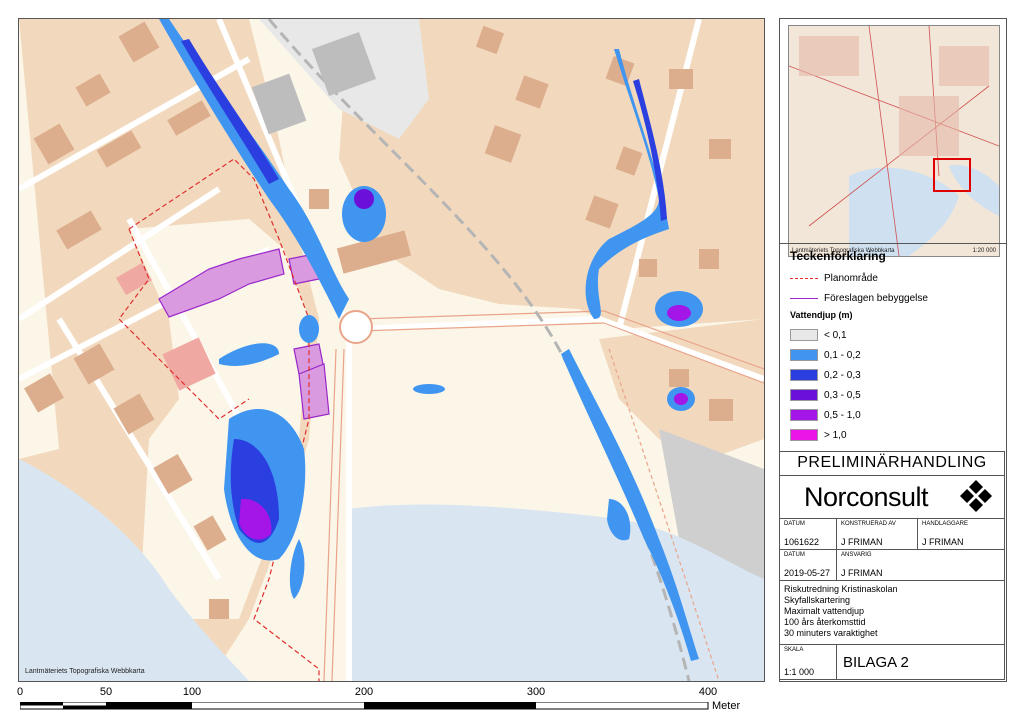 The image size is (1024, 723). Describe the element at coordinates (824, 611) in the screenshot. I see `description-line: Maximalt vattendjup` at that location.